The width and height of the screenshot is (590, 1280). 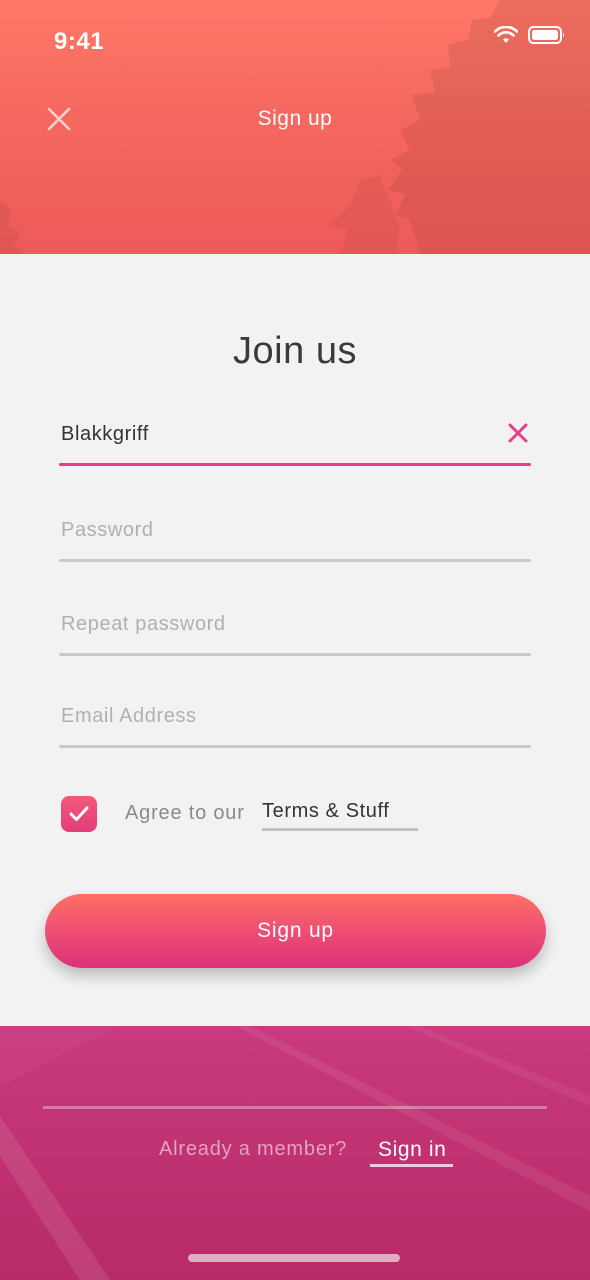 I want to click on status-icons, so click(x=530, y=35).